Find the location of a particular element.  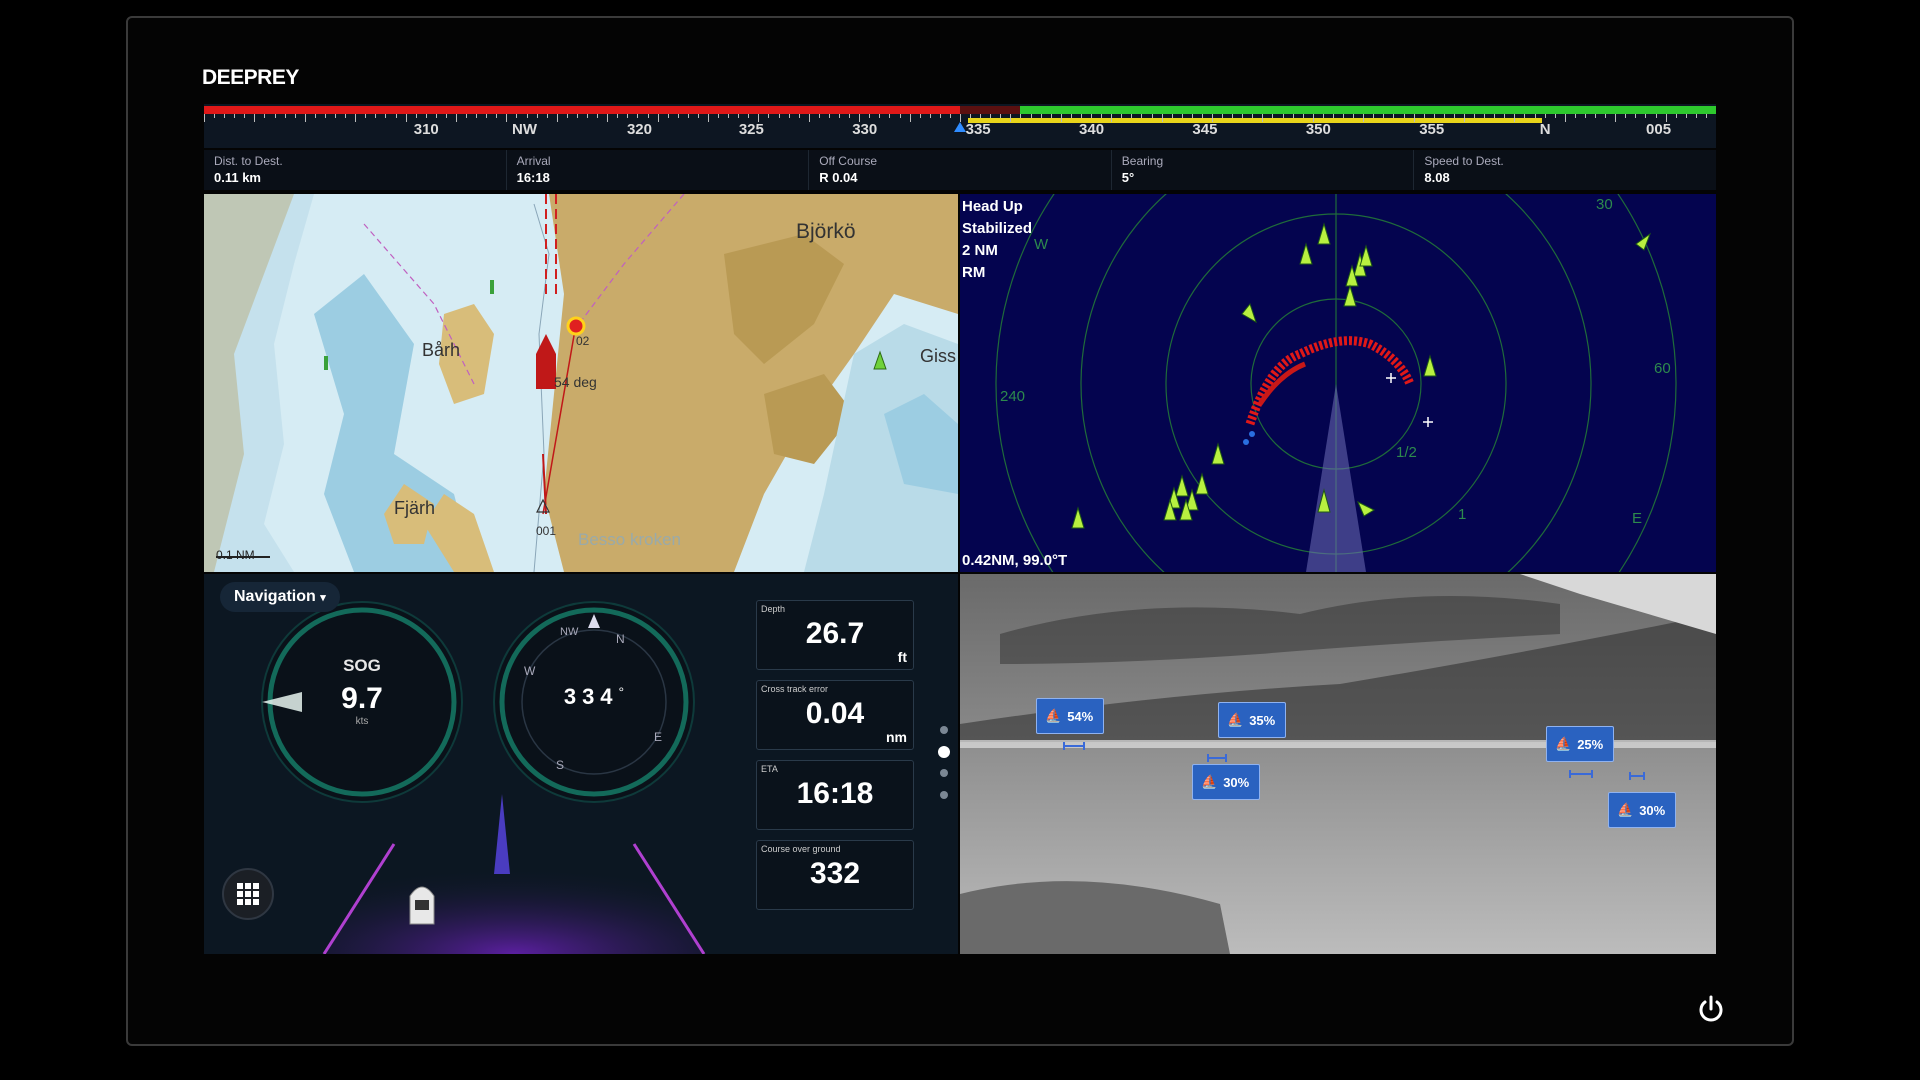

vessel-detection-box: ⛵ 35% is located at coordinates (1252, 720).